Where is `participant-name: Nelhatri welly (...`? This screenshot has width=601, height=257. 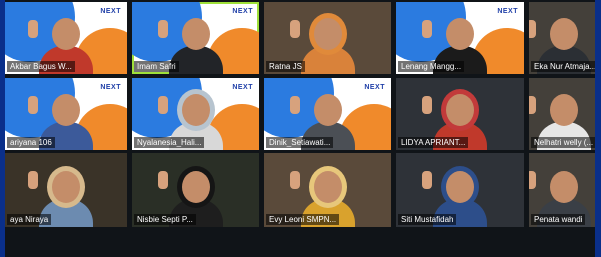
participant-name: Nelhatri welly (... is located at coordinates (563, 142).